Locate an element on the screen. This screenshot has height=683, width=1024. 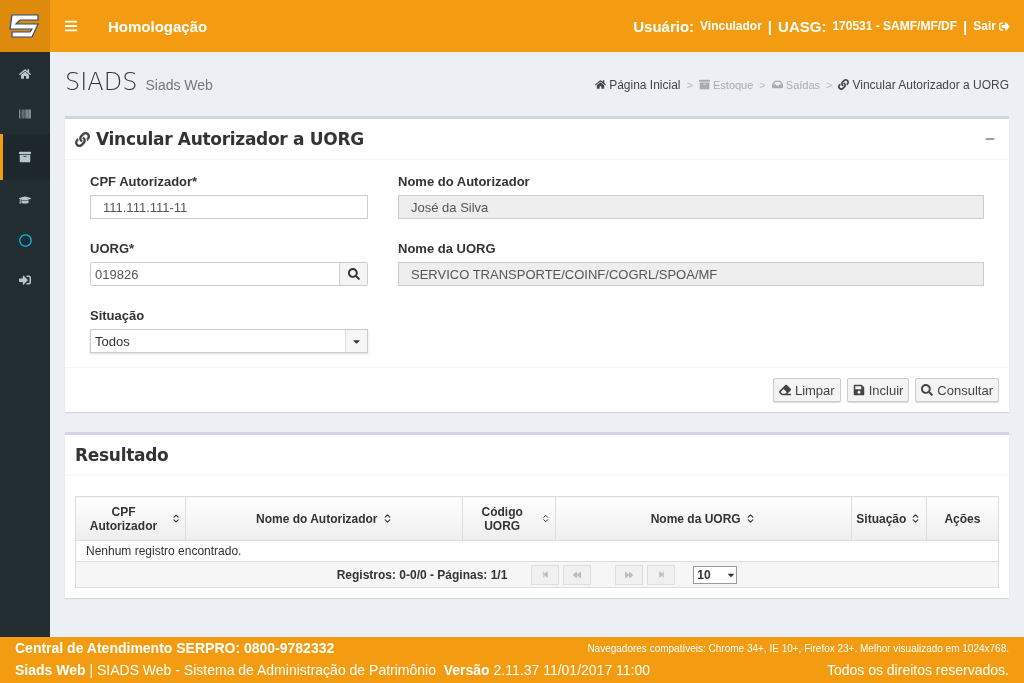
column-header: Código UORG is located at coordinates (508, 518).